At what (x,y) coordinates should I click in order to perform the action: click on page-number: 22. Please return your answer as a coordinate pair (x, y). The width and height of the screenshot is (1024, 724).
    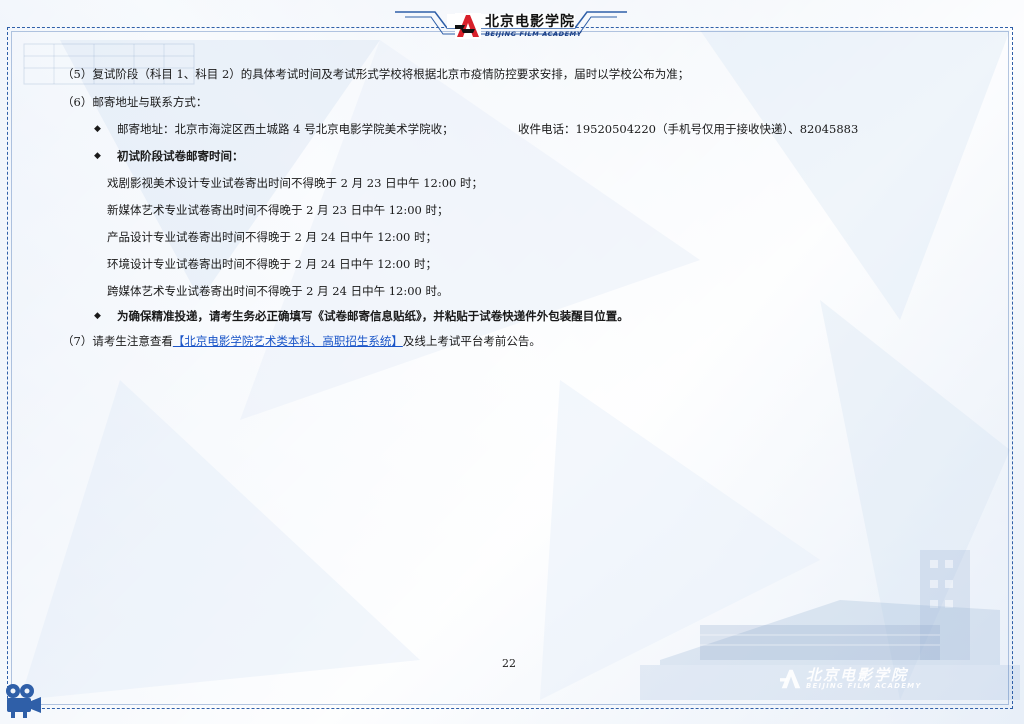
    Looking at the image, I should click on (509, 663).